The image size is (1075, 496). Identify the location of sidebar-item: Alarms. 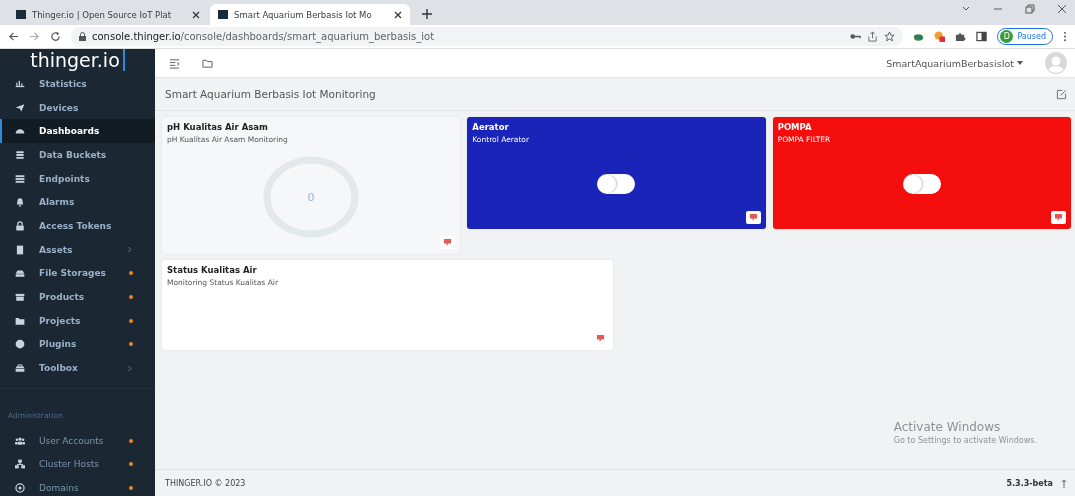
(77, 202).